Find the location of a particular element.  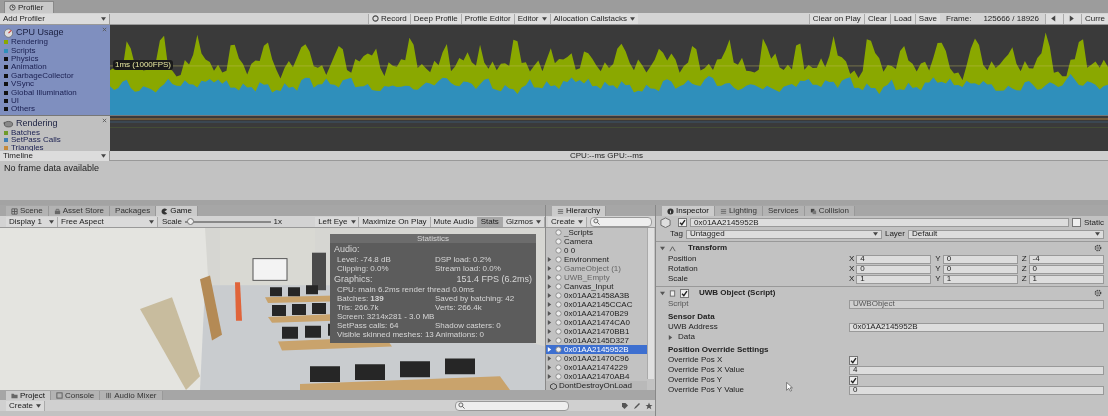

toolbar-dropdown: Gizmos is located at coordinates (523, 221).